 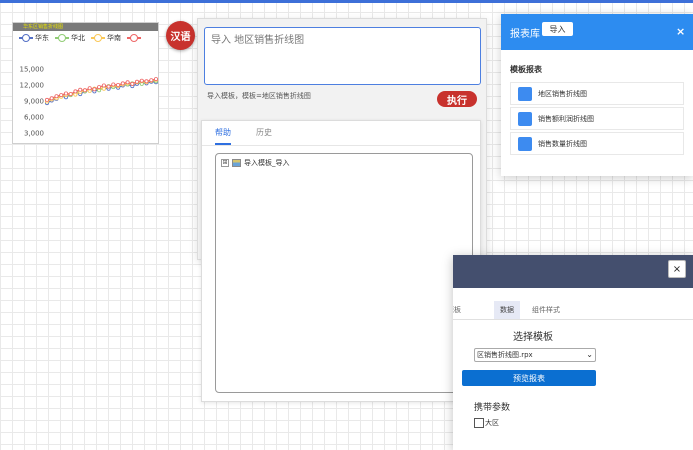 What do you see at coordinates (597, 32) in the screenshot?
I see `report-library-header: 报表库 导入 ×` at bounding box center [597, 32].